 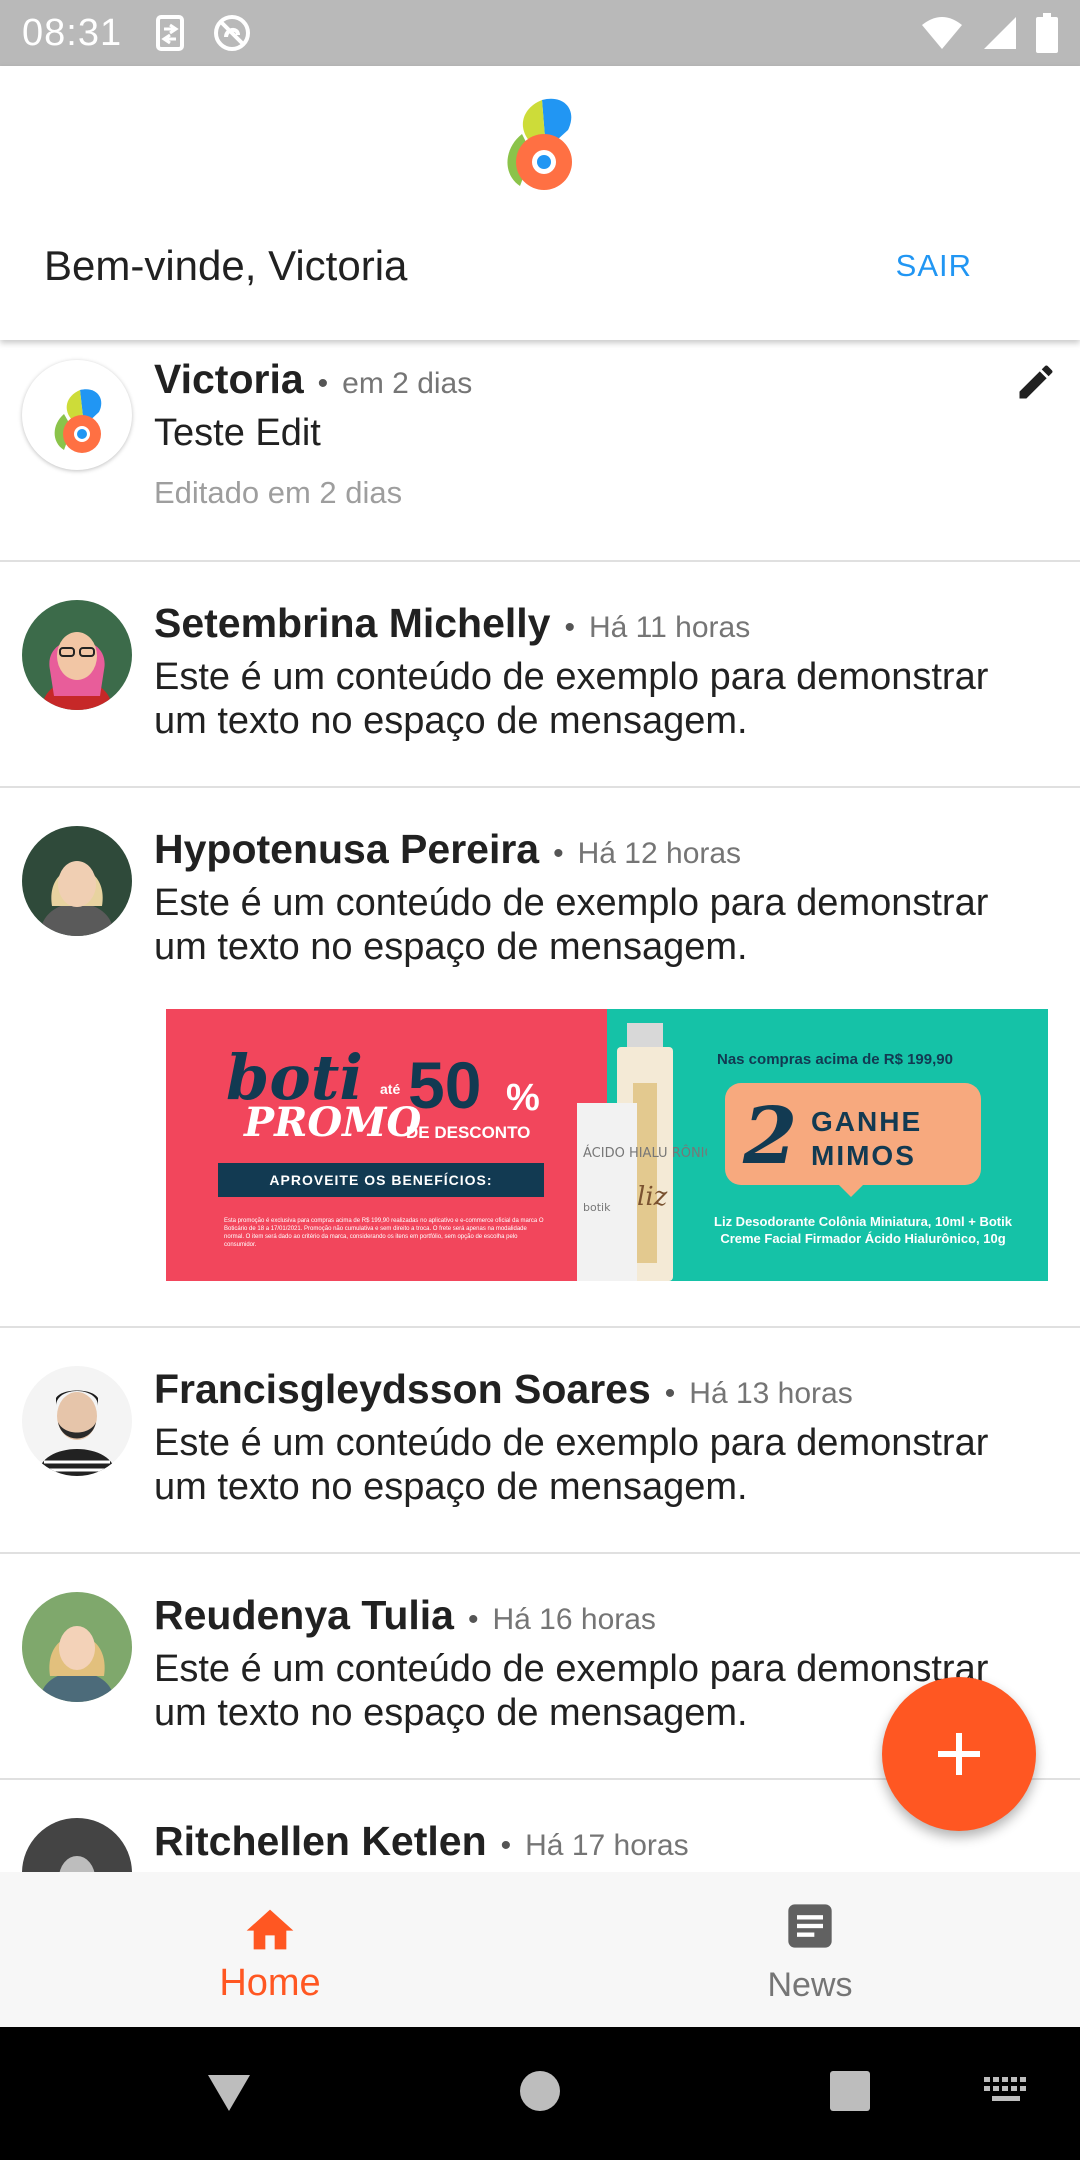 I want to click on post-time: Há 11 horas, so click(x=669, y=627).